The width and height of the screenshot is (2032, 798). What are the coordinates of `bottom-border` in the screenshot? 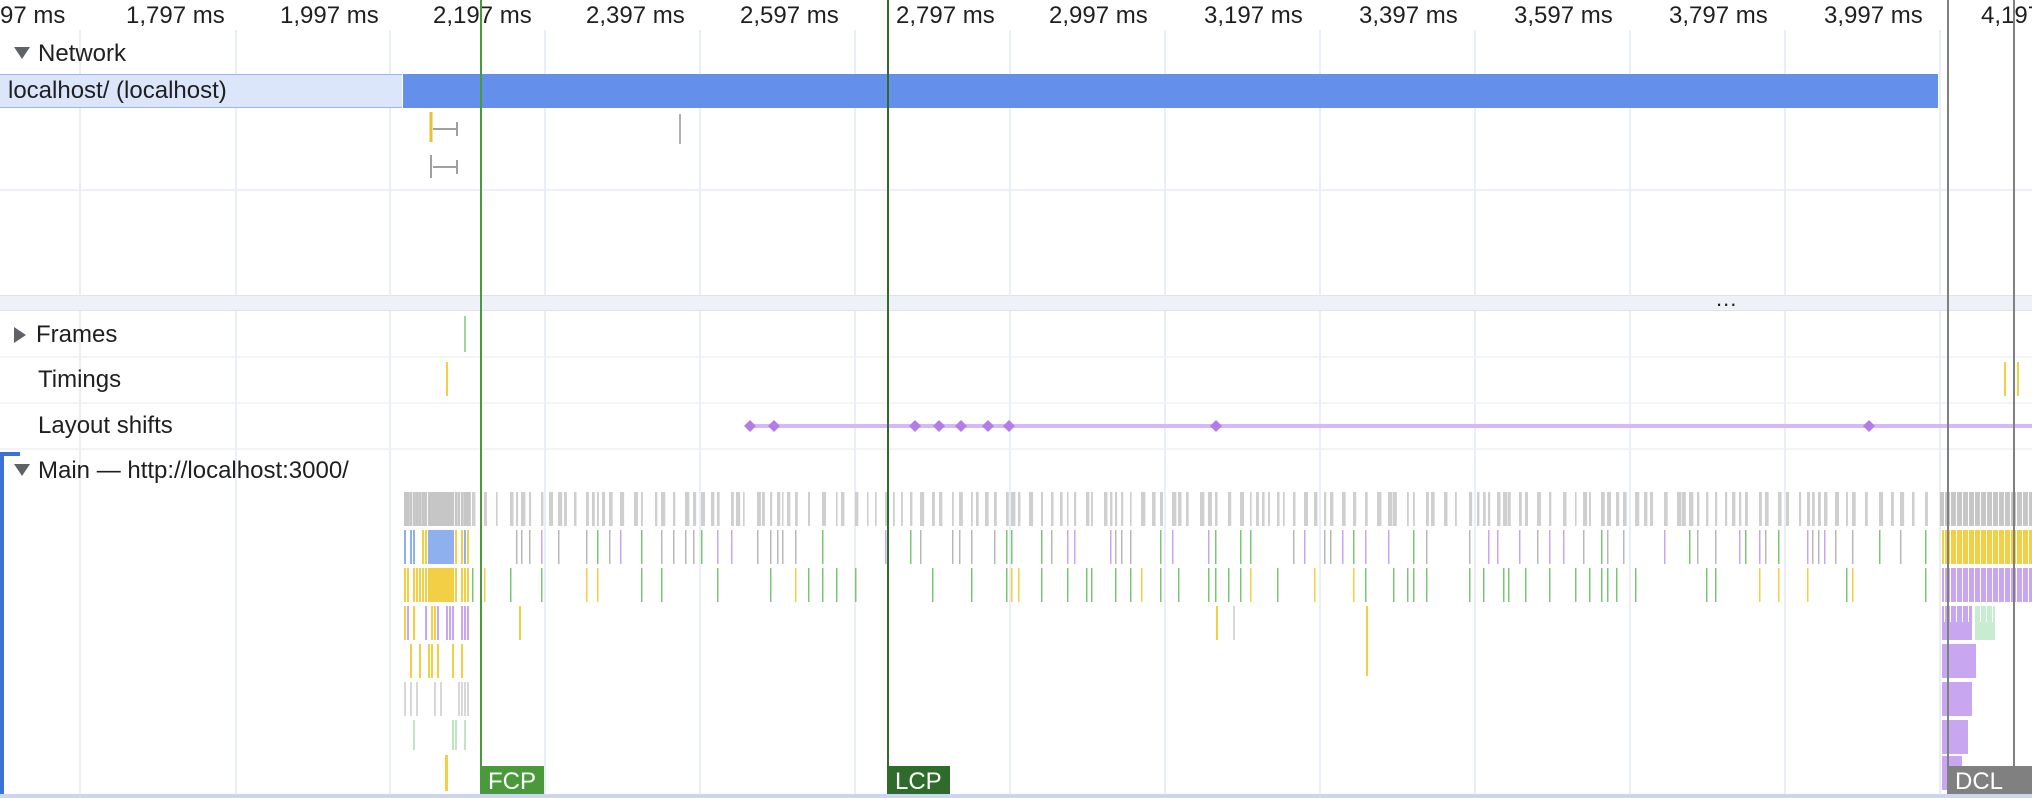 It's located at (1016, 796).